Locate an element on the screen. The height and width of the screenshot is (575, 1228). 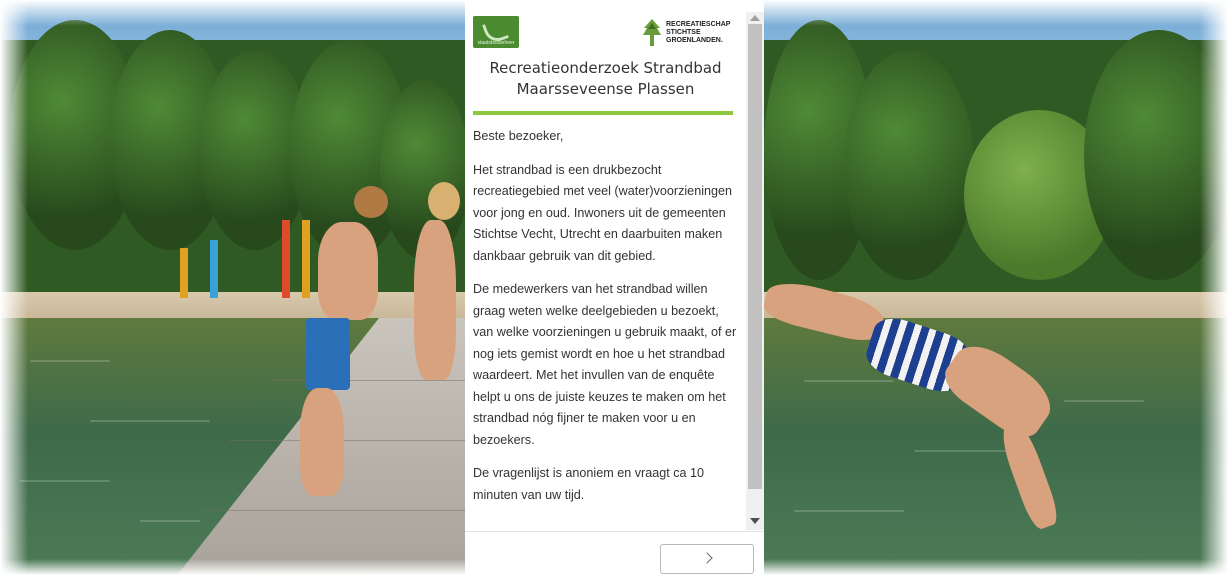
logo-line-1: RECREATIESCHAP is located at coordinates (698, 24).